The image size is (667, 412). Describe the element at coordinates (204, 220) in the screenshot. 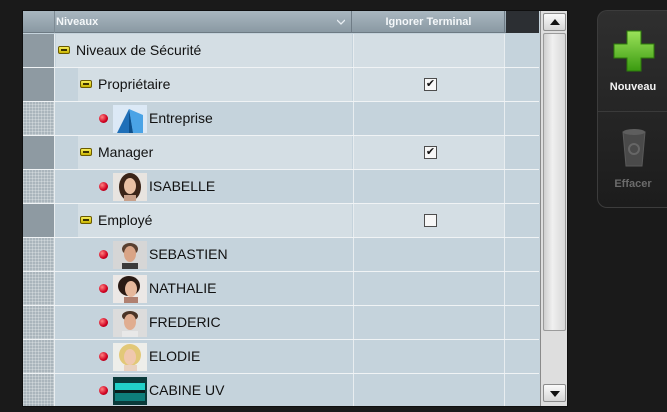

I see `name-cell: Employé` at that location.